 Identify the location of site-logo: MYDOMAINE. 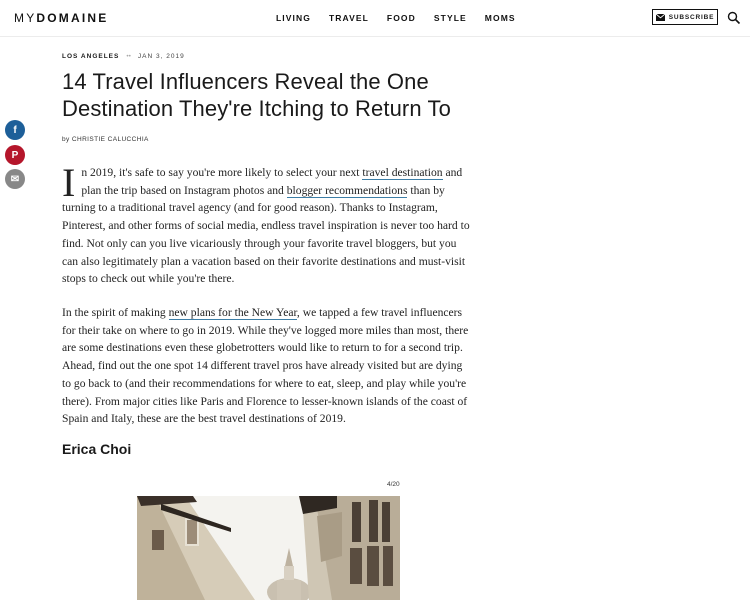
(61, 18).